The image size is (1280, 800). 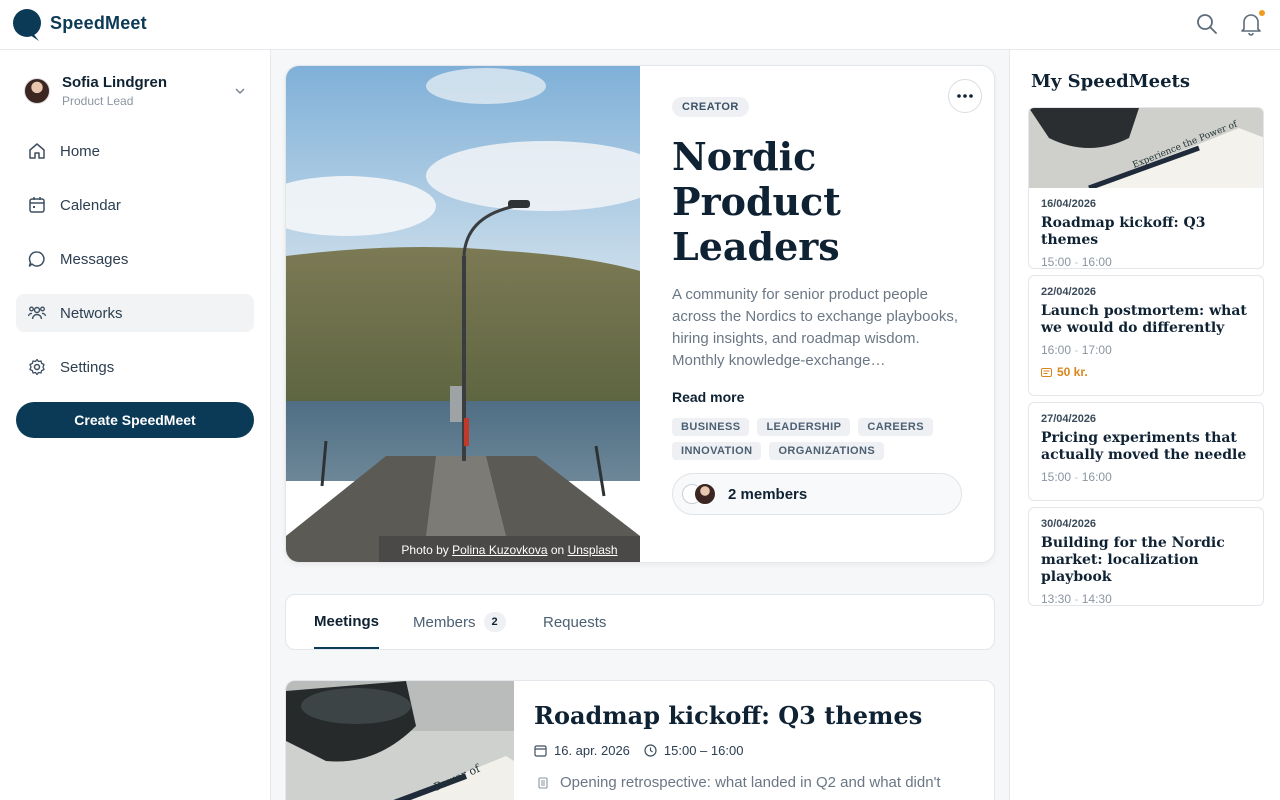 I want to click on speedmeet-date: 27/04/2026, so click(x=1069, y=419).